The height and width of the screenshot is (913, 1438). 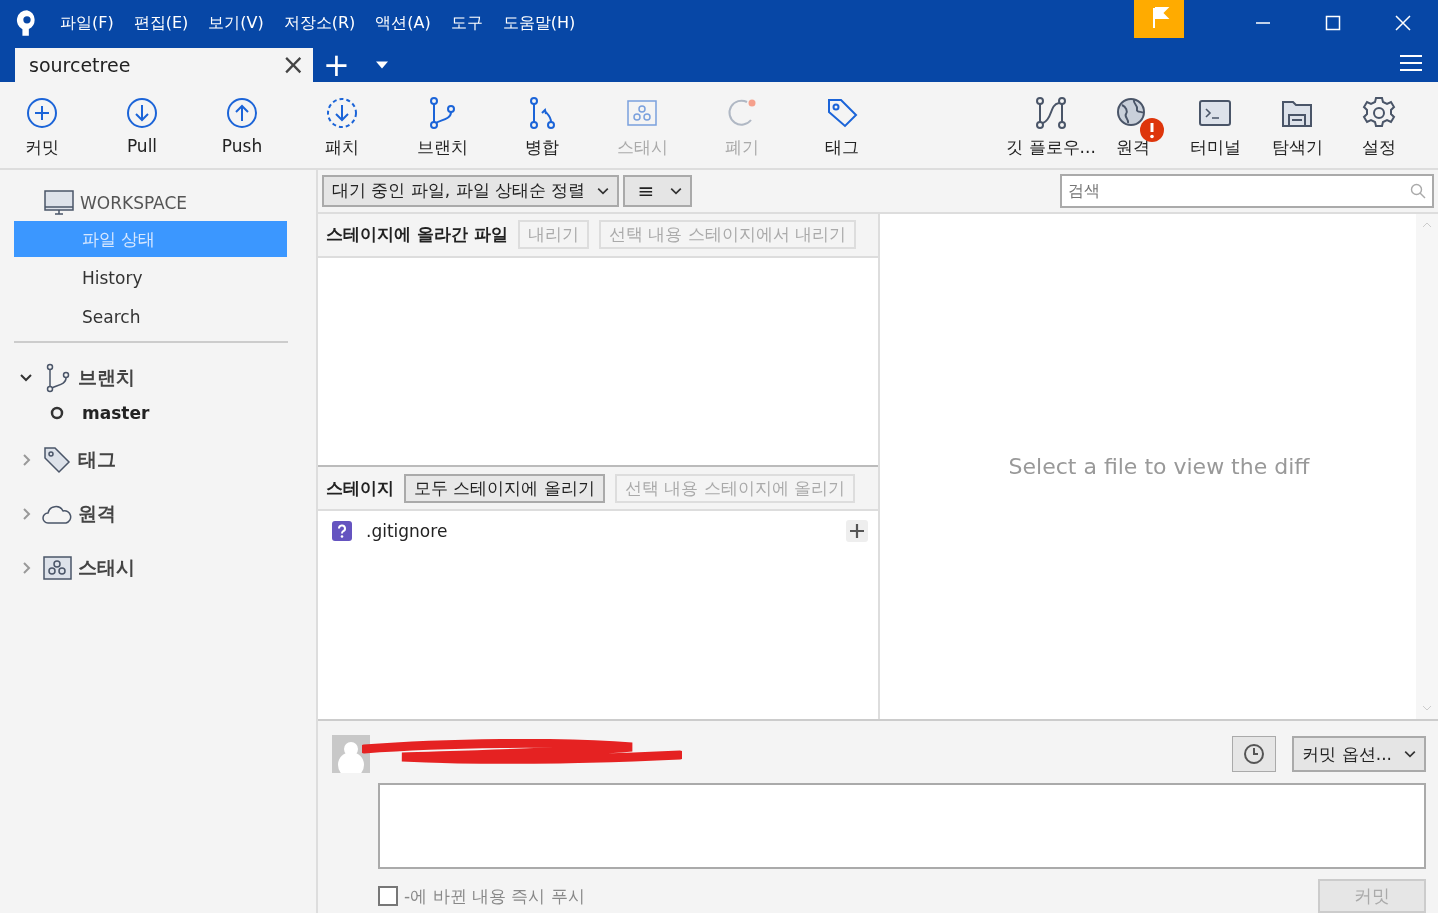 What do you see at coordinates (150, 278) in the screenshot?
I see `sidebar-item: History` at bounding box center [150, 278].